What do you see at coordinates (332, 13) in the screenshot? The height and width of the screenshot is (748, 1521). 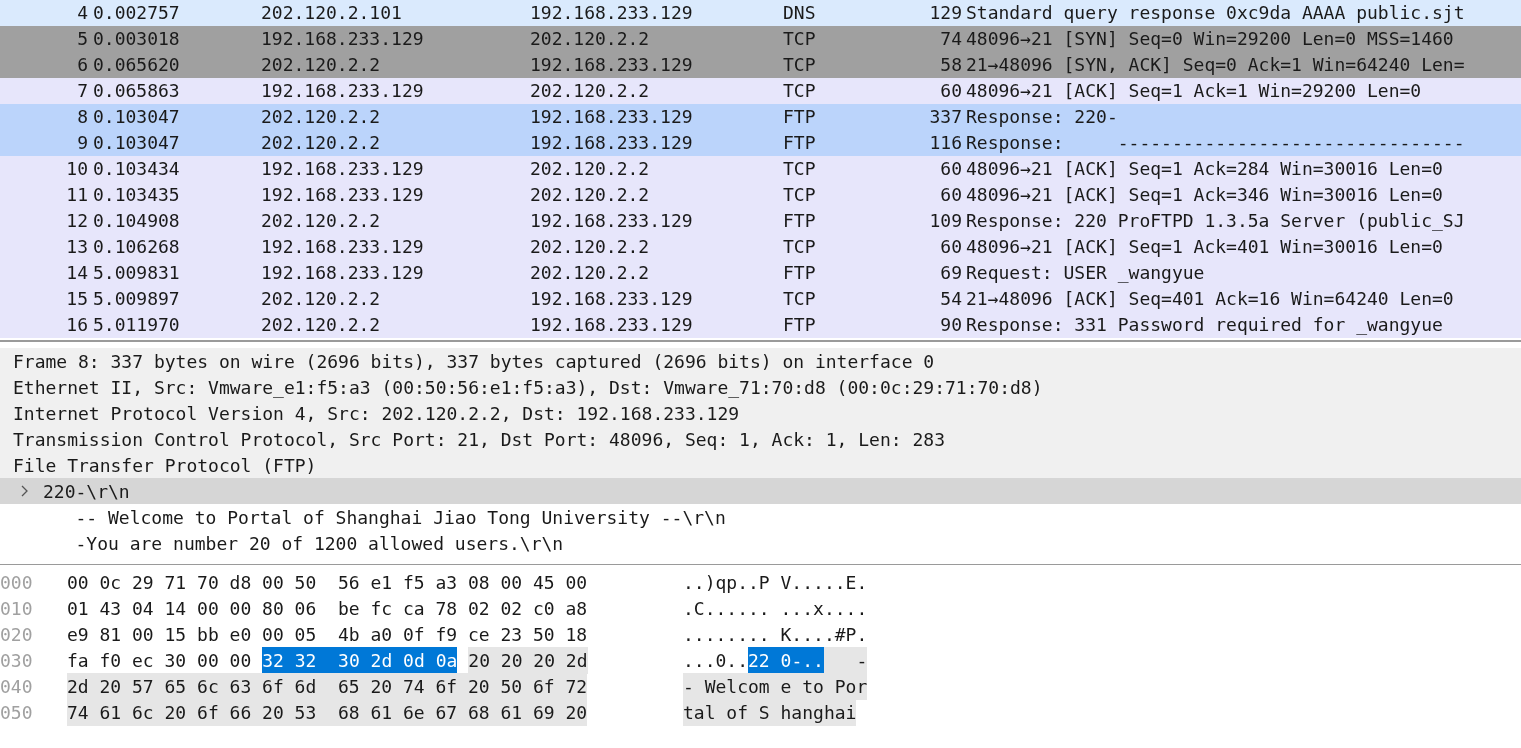 I see `table-cell-text: 202.120.2.101` at bounding box center [332, 13].